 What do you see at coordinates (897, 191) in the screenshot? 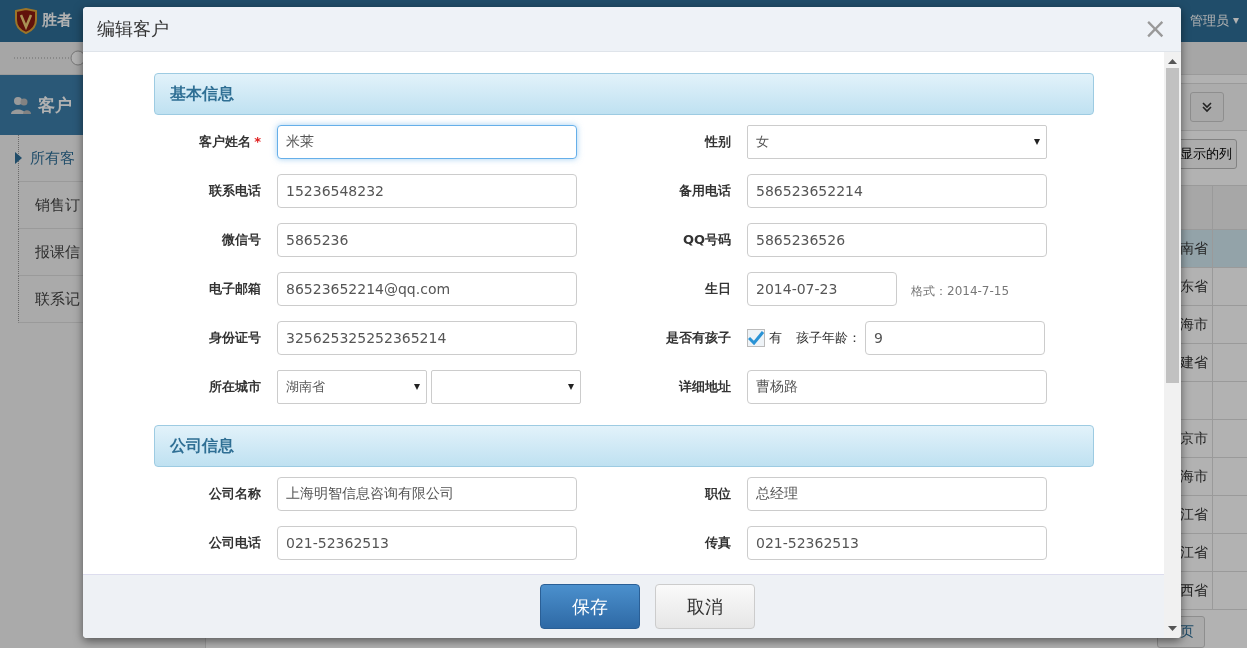
I see `text-field: 586523652214` at bounding box center [897, 191].